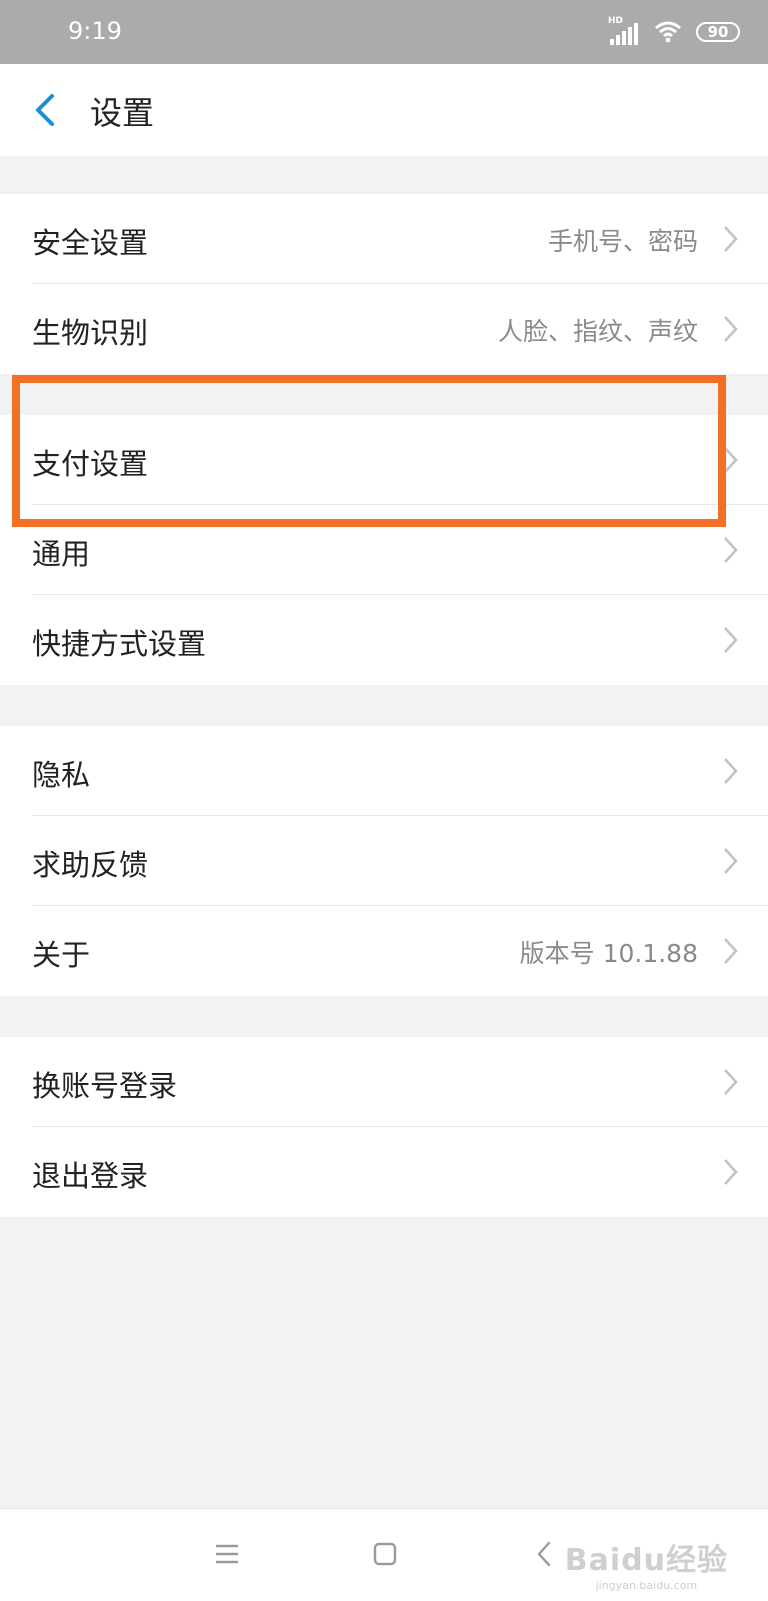  I want to click on chevron-left-icon, so click(48, 110).